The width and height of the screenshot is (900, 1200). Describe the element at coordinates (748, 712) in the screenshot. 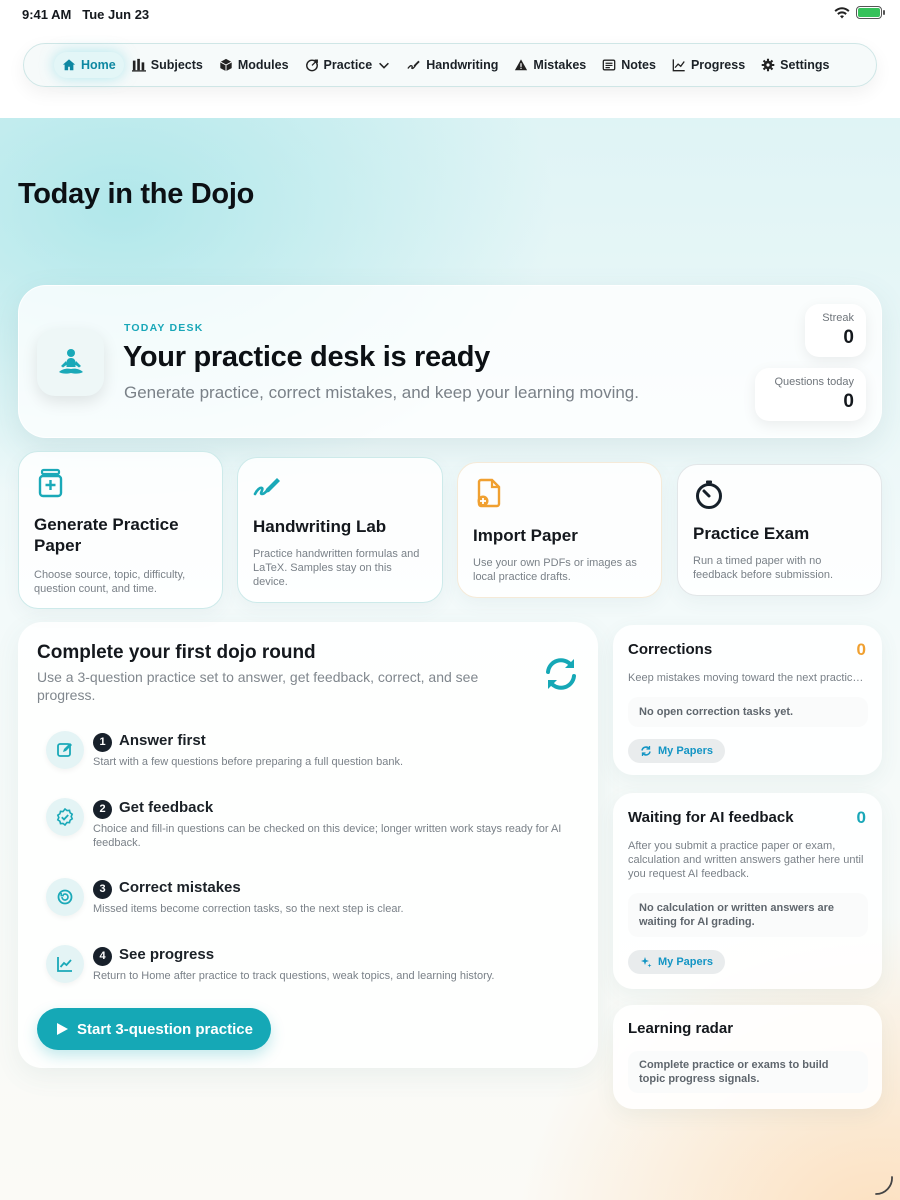

I see `corrections-empty-state: No open correction tasks yet.` at that location.